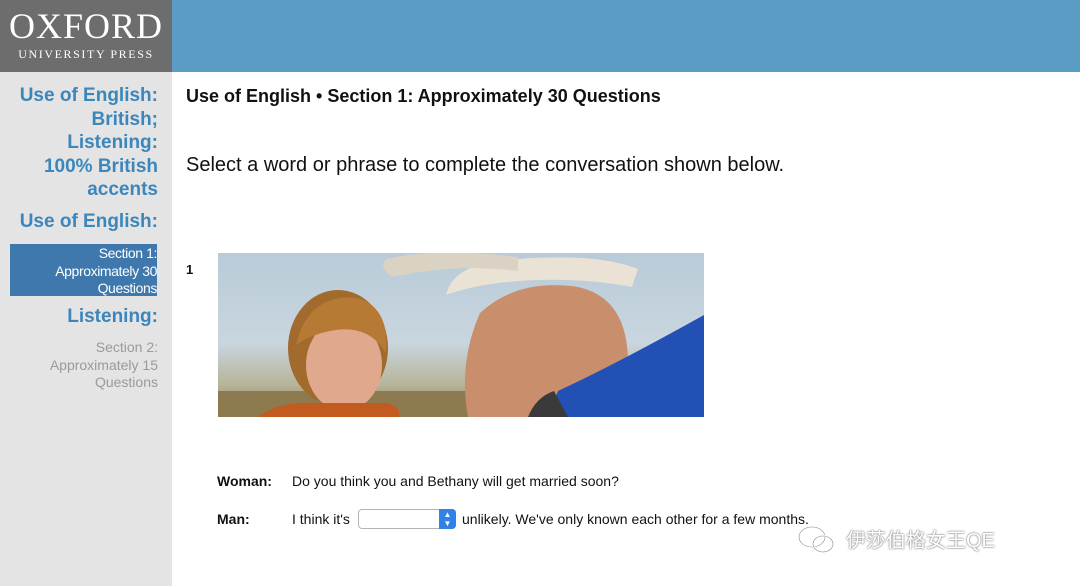  What do you see at coordinates (106, 270) in the screenshot?
I see `sidebar-item-label: Approximately 30` at bounding box center [106, 270].